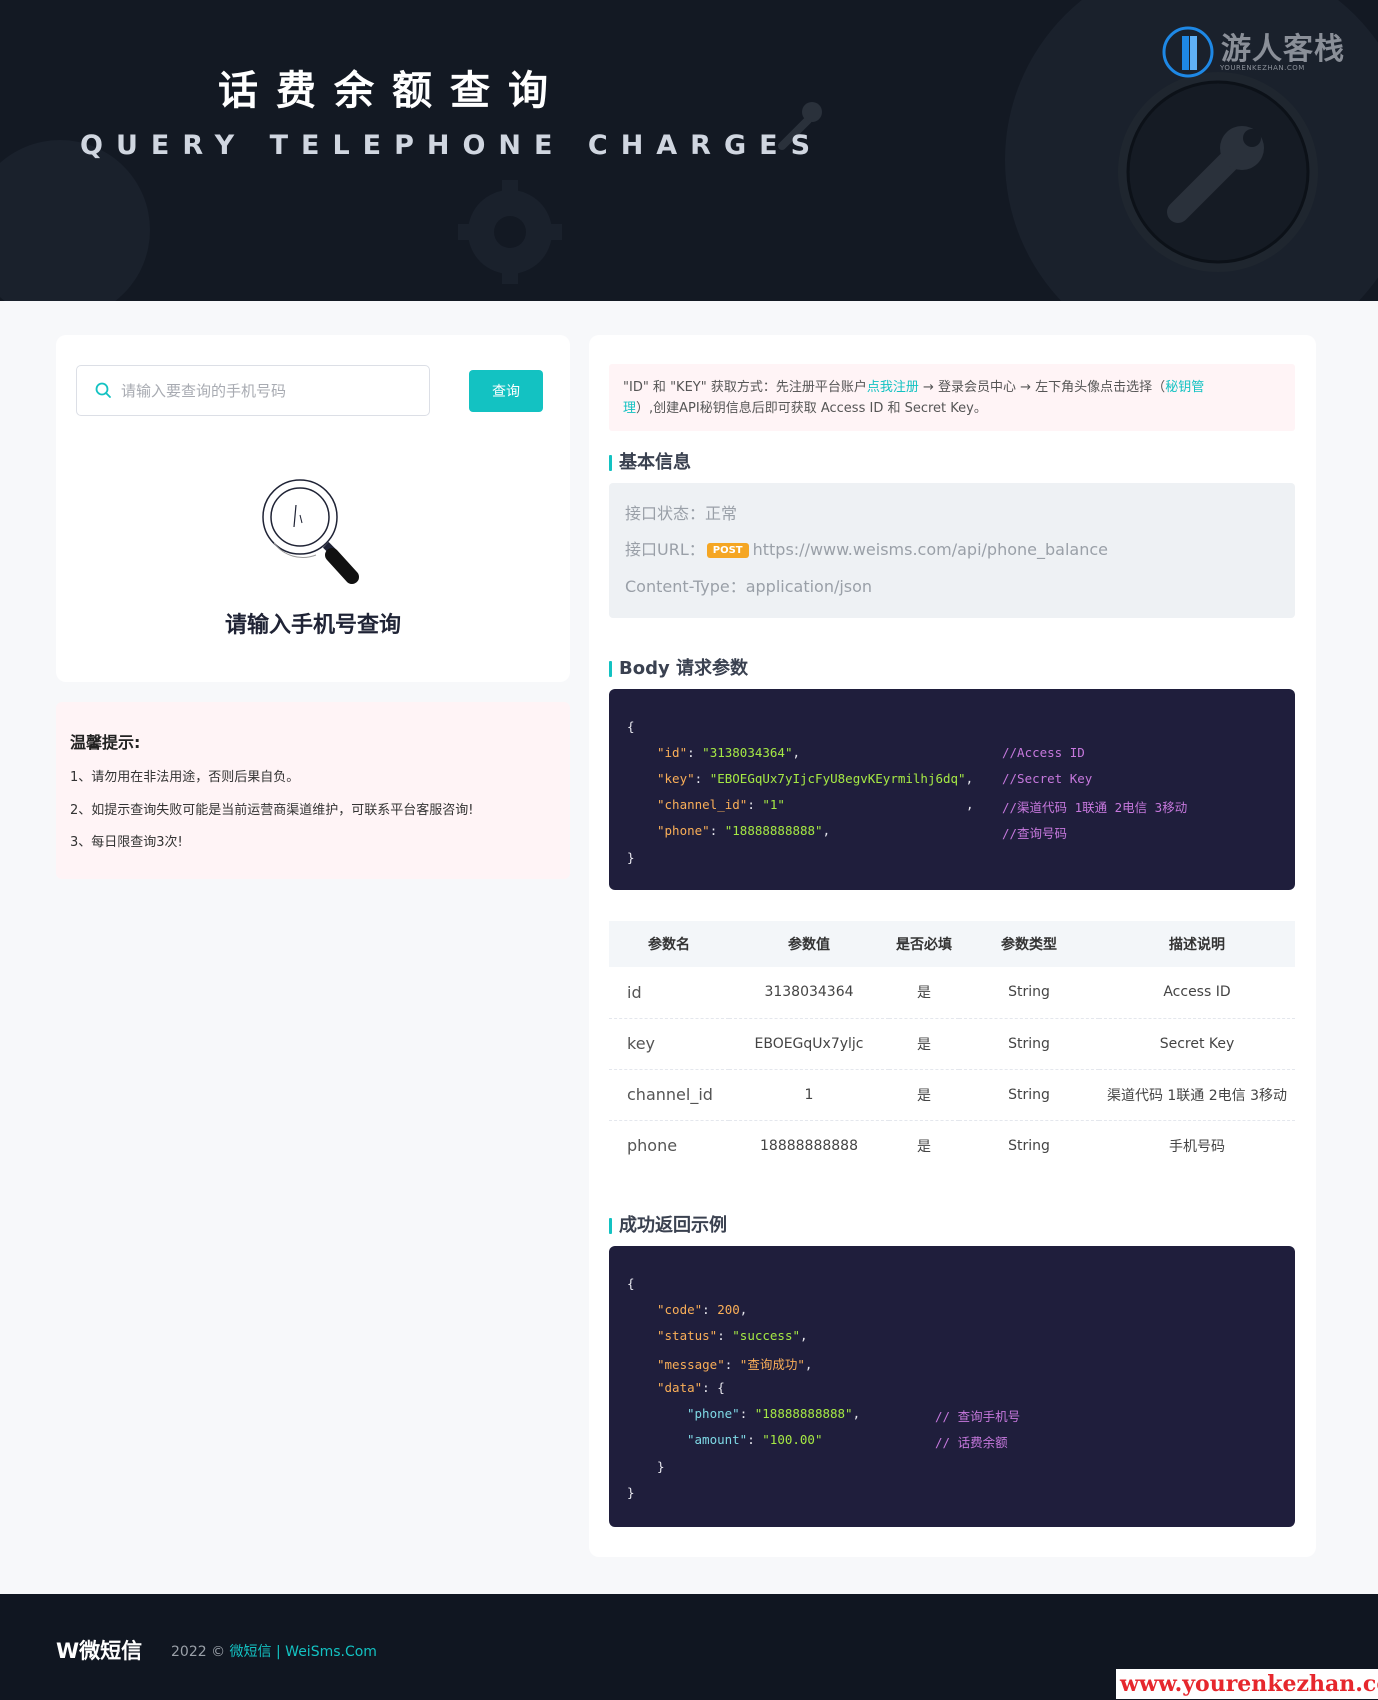  Describe the element at coordinates (105, 742) in the screenshot. I see `tips-title: 温馨提示:` at that location.